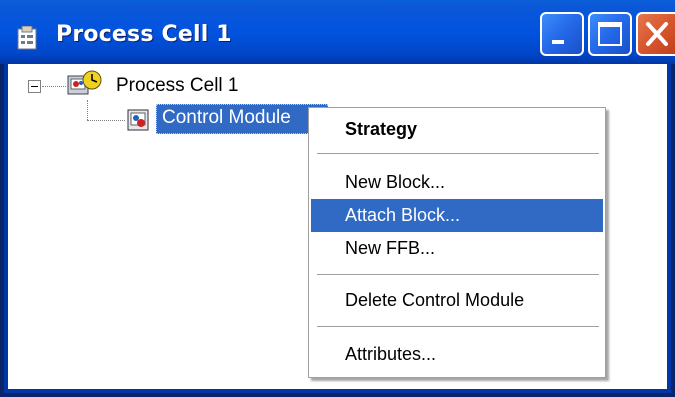  I want to click on control-module-icon, so click(138, 120).